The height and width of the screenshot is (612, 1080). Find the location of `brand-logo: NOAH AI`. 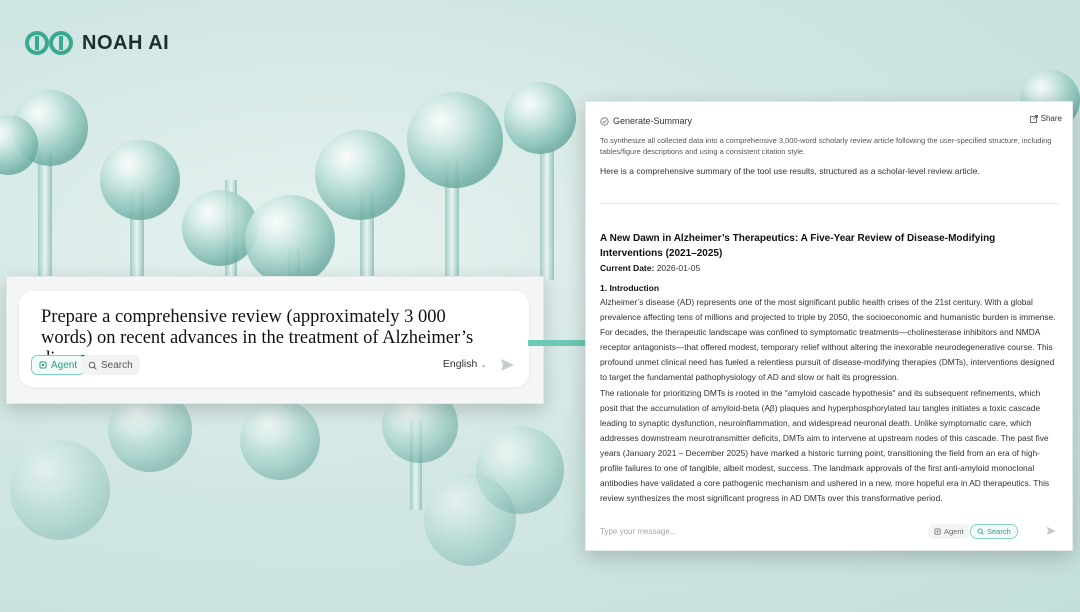

brand-logo: NOAH AI is located at coordinates (96, 43).